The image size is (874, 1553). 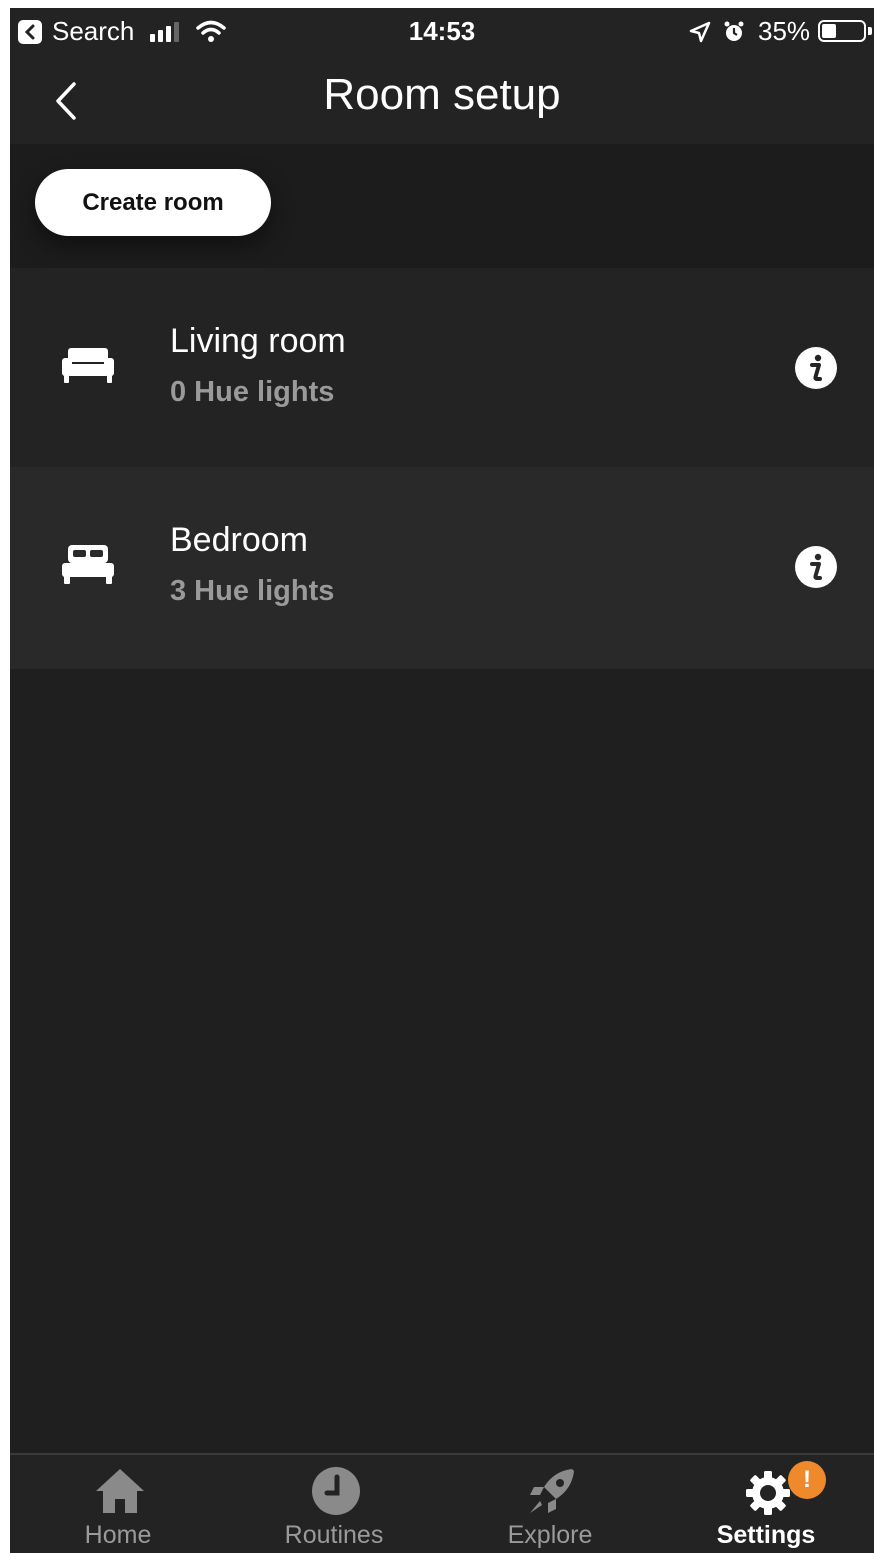 What do you see at coordinates (442, 369) in the screenshot?
I see `room-row-living-room: Living room 0 Hue lights` at bounding box center [442, 369].